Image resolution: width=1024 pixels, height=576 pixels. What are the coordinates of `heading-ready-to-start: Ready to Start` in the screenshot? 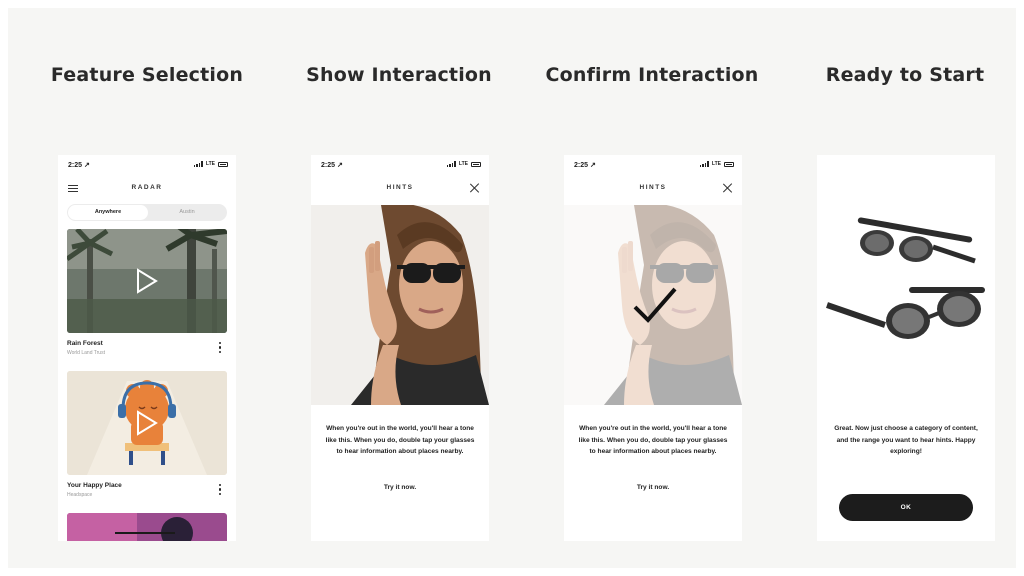 It's located at (905, 75).